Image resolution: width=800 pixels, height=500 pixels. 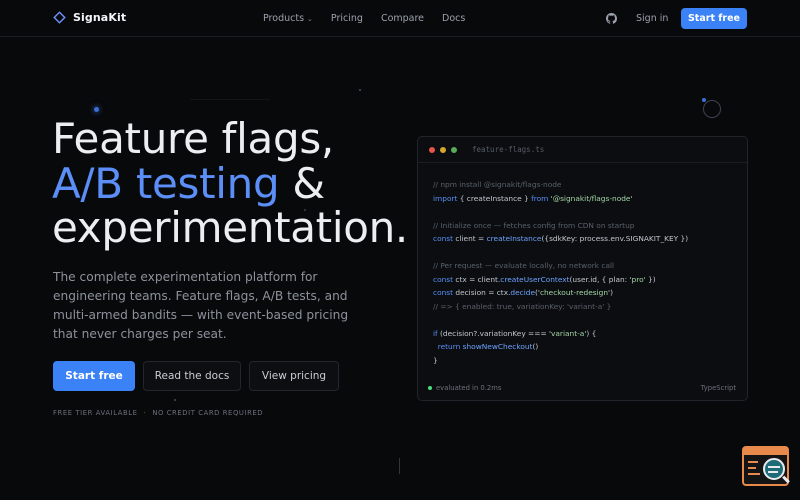 I want to click on status-dot-icon, so click(x=430, y=388).